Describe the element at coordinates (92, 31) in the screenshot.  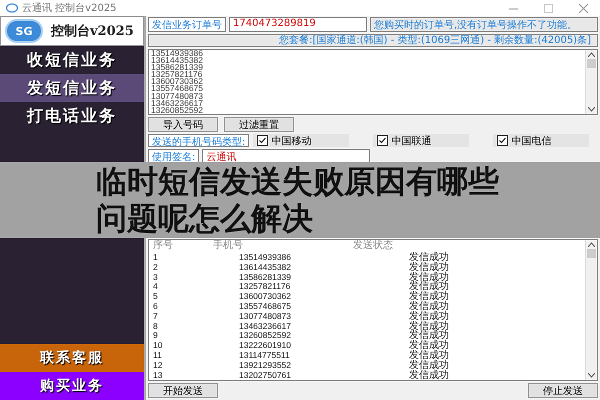
I see `logo-text: 控制台v2025` at that location.